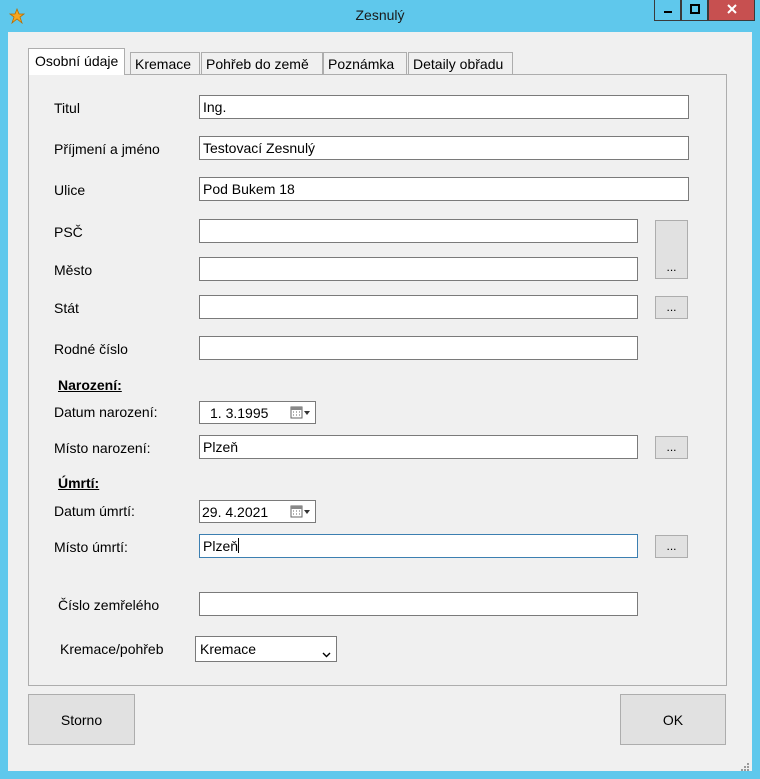 This screenshot has height=779, width=760. I want to click on psc-label: PSČ, so click(68, 232).